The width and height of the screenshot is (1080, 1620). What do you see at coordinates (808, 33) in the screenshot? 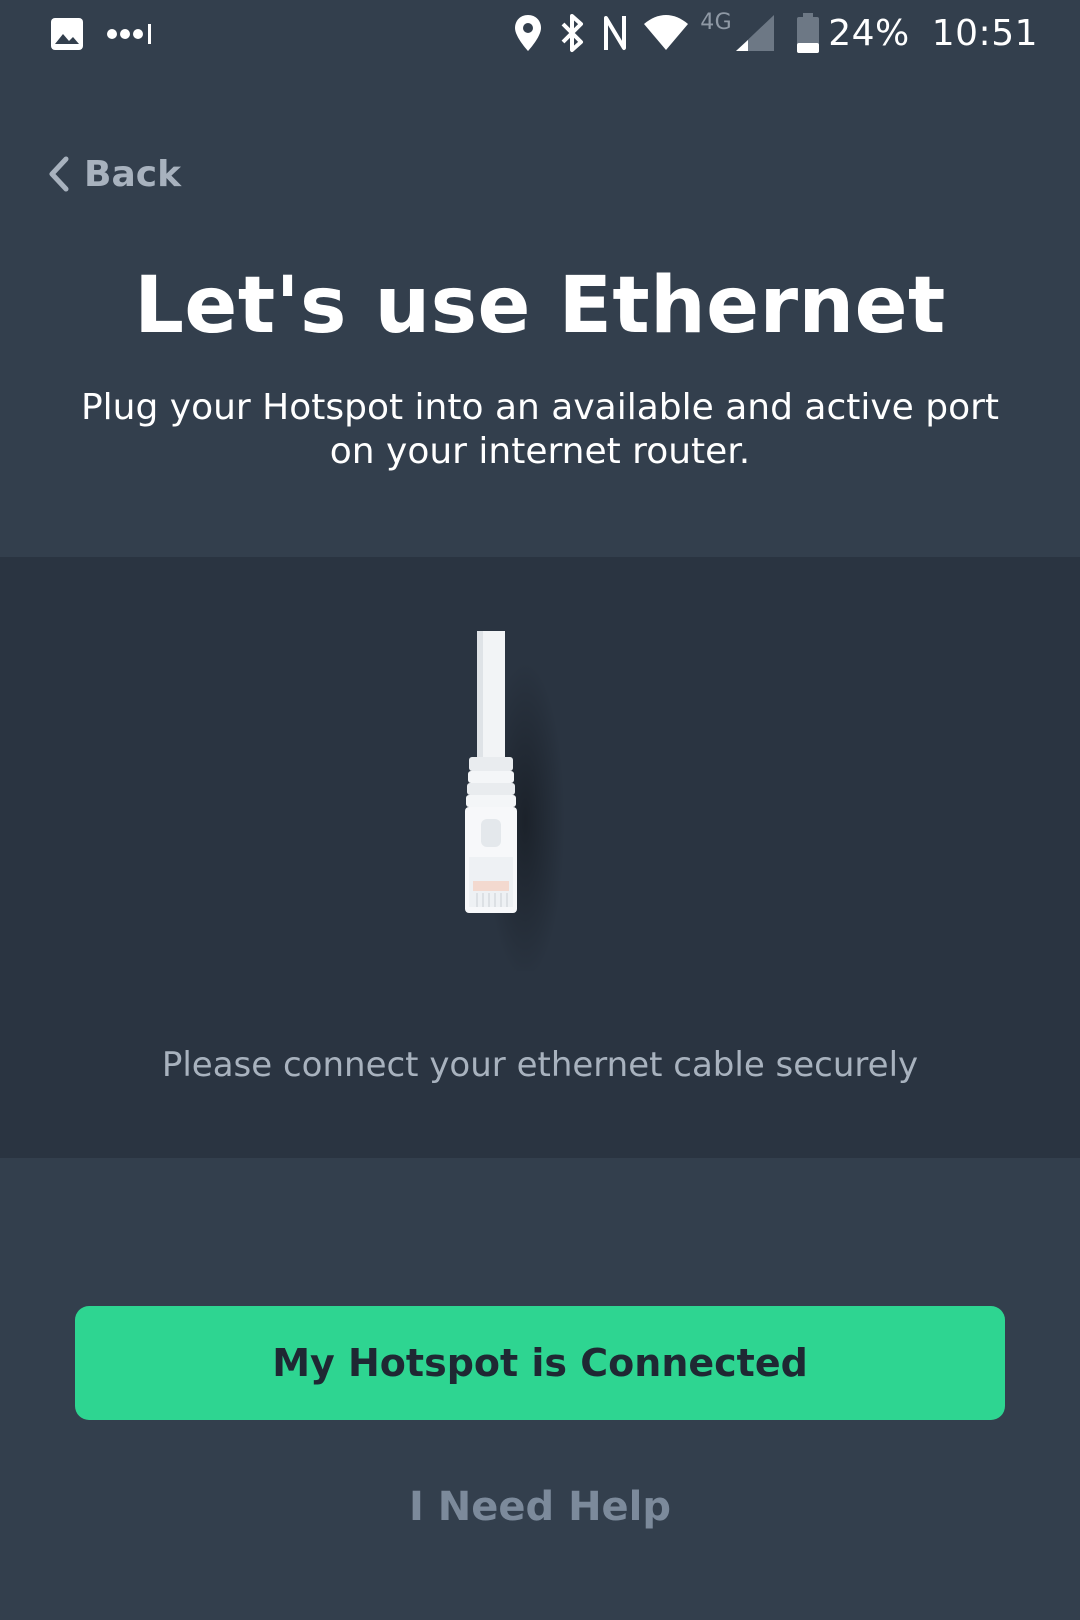
I see `battery-icon` at bounding box center [808, 33].